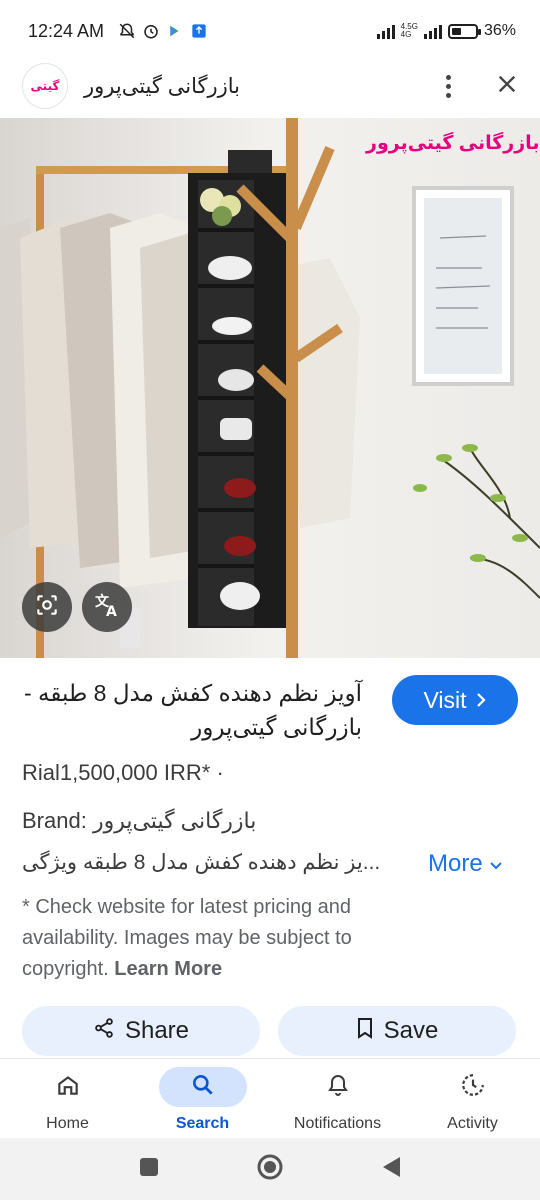 The width and height of the screenshot is (540, 1200). I want to click on more-button: More, so click(465, 864).